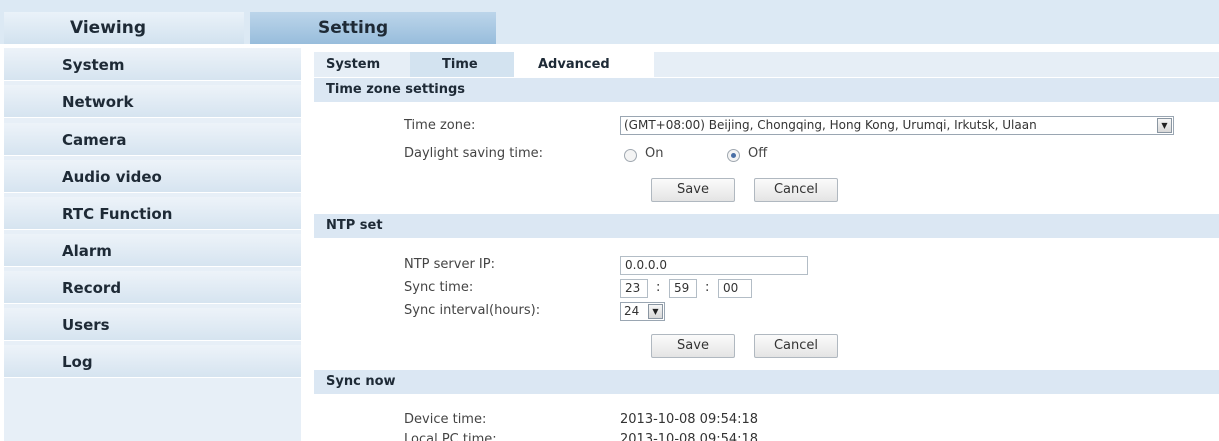 This screenshot has width=1219, height=441. Describe the element at coordinates (439, 287) in the screenshot. I see `sync-time-label: Sync time:` at that location.